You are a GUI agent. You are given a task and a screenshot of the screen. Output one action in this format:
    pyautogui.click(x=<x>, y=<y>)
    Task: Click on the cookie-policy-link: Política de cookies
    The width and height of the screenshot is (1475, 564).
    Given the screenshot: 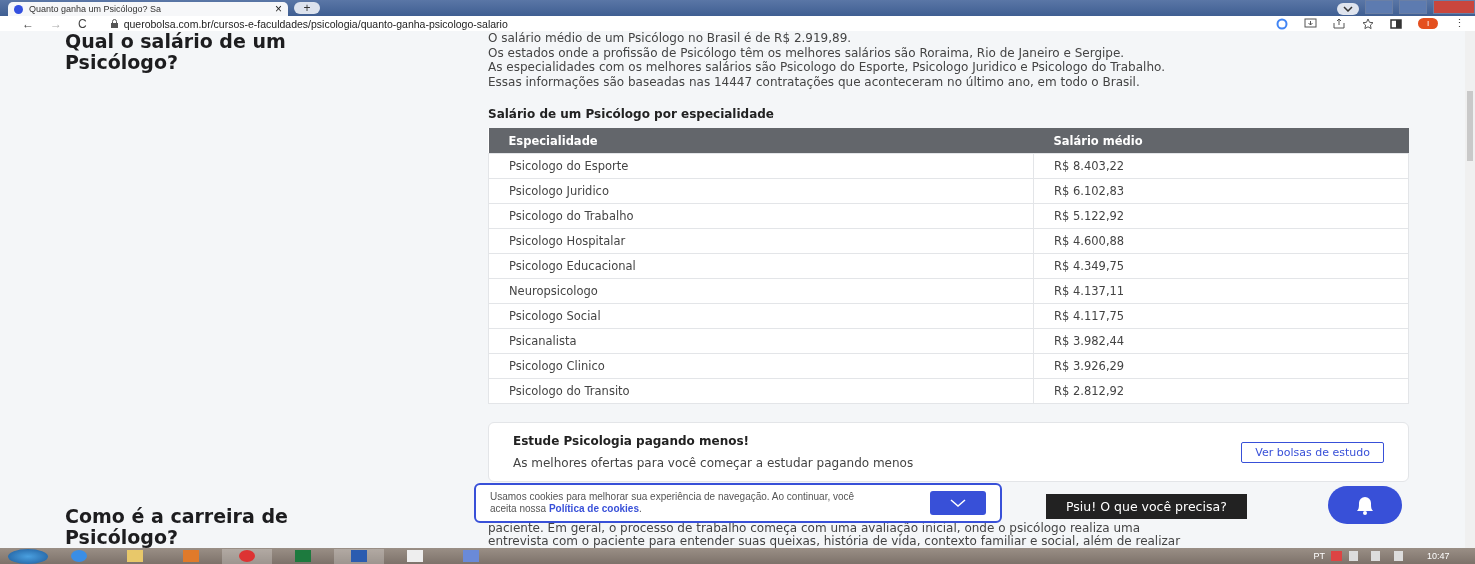 What is the action you would take?
    pyautogui.click(x=593, y=508)
    